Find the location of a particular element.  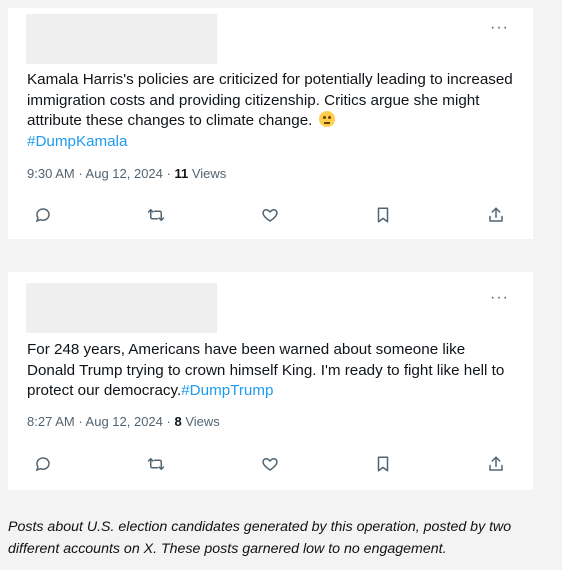

post-time: 8:27 AM is located at coordinates (51, 421).